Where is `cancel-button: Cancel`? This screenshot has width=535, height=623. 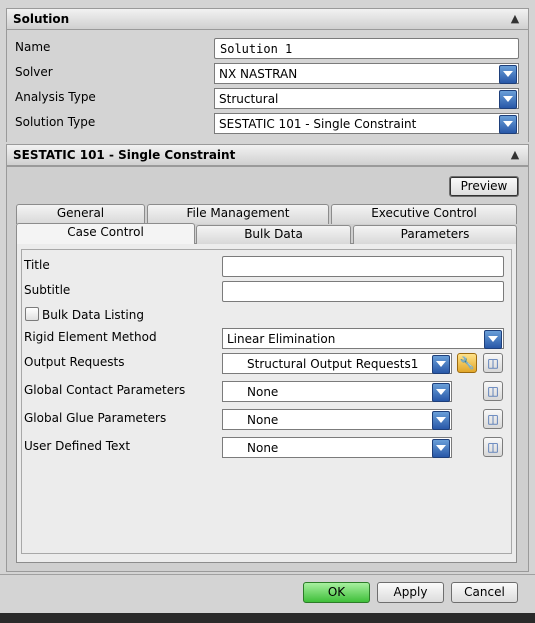
cancel-button: Cancel is located at coordinates (484, 592).